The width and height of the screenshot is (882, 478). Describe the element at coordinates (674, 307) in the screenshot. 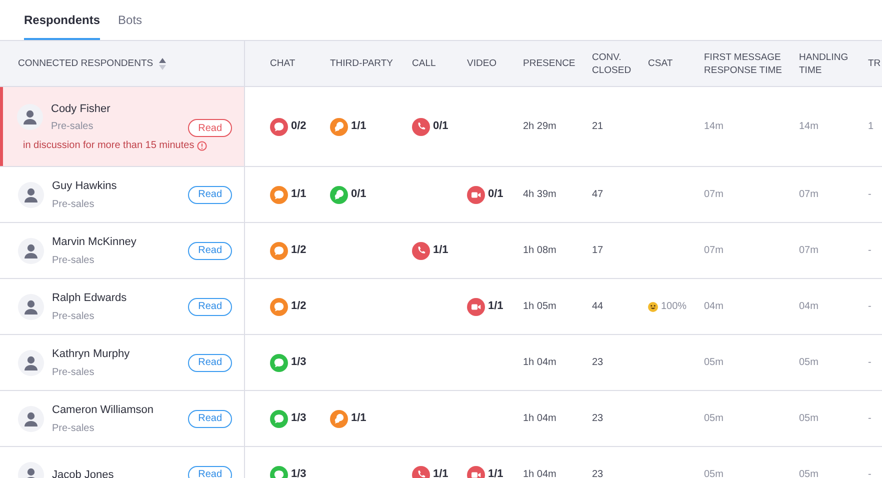

I see `table-cell-text: 100%` at that location.